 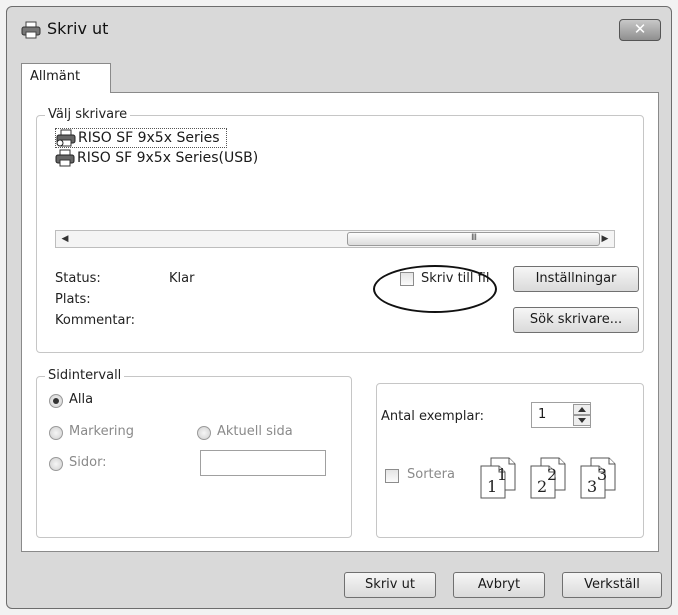 I want to click on scroll-thumb: III, so click(x=473, y=239).